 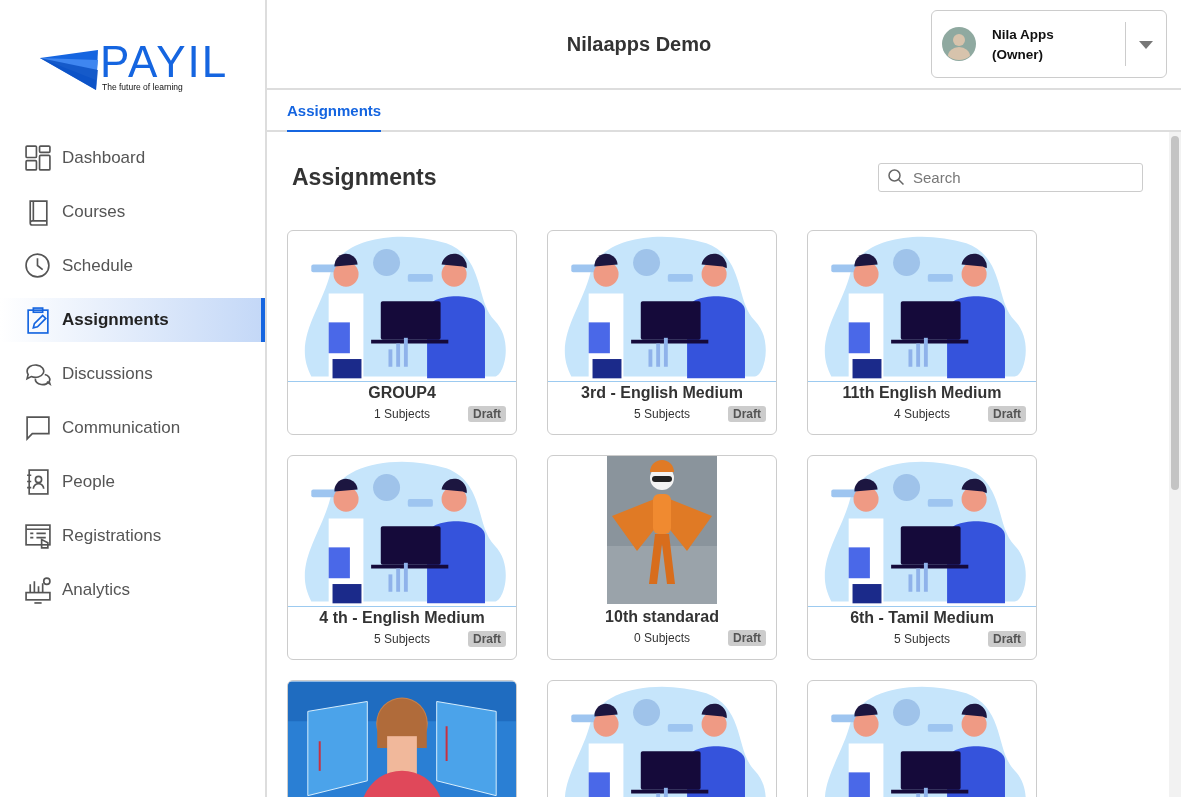 What do you see at coordinates (402, 393) in the screenshot?
I see `card-title: GROUP4` at bounding box center [402, 393].